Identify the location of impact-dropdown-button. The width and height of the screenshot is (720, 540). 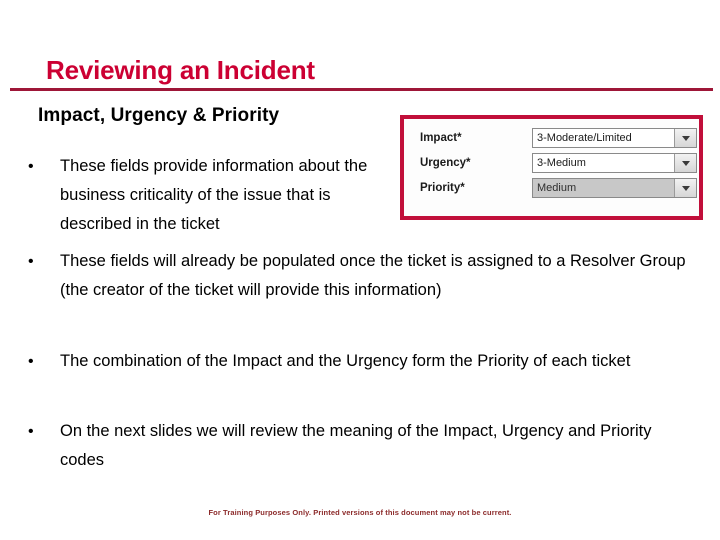
(685, 138).